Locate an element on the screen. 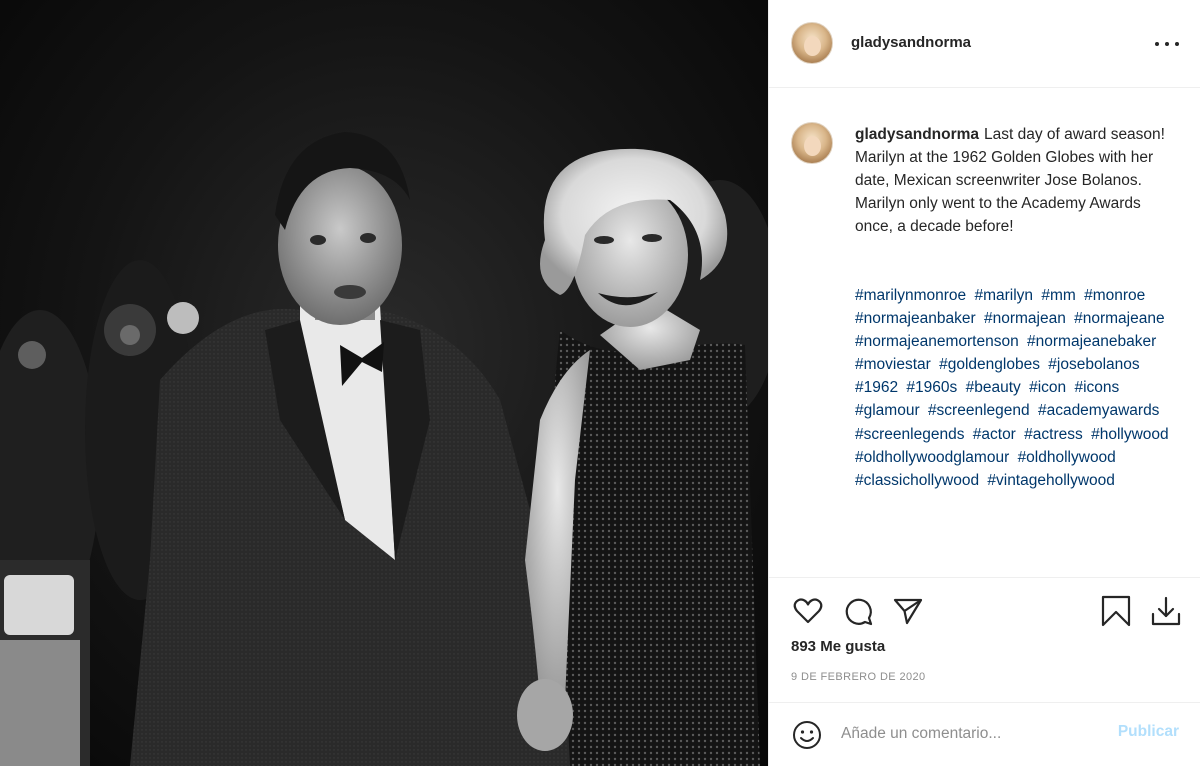  post-header: gladysandnorma is located at coordinates (984, 44).